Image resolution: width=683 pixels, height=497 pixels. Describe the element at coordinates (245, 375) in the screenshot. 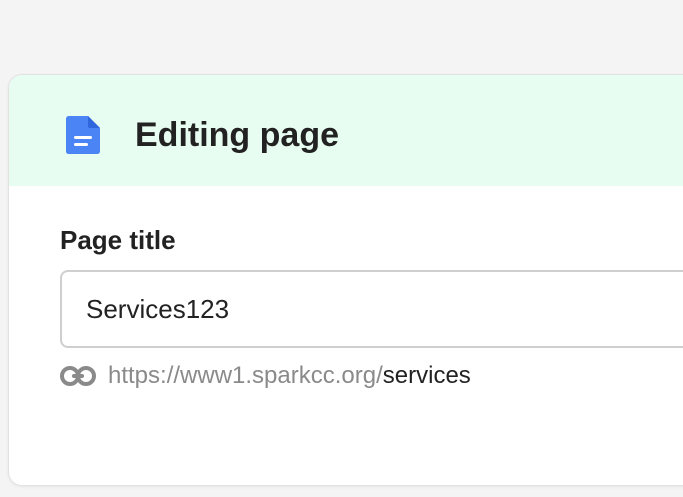

I see `url-base-text: https://www1.sparkcc.org/` at that location.